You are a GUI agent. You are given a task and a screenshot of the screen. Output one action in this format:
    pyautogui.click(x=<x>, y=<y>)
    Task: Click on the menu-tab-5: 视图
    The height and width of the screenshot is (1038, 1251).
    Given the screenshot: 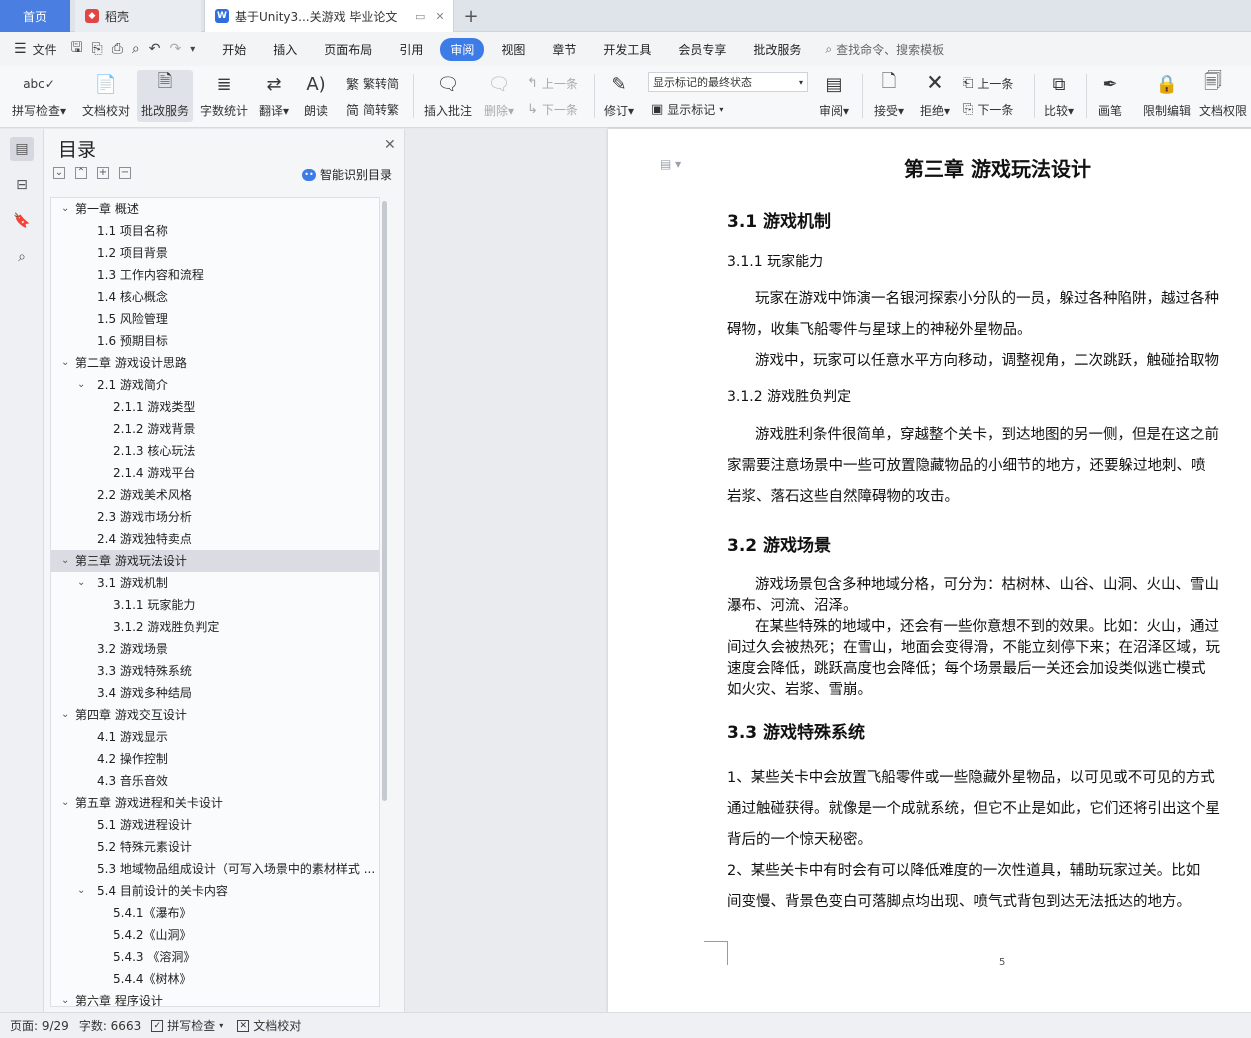 What is the action you would take?
    pyautogui.click(x=513, y=49)
    